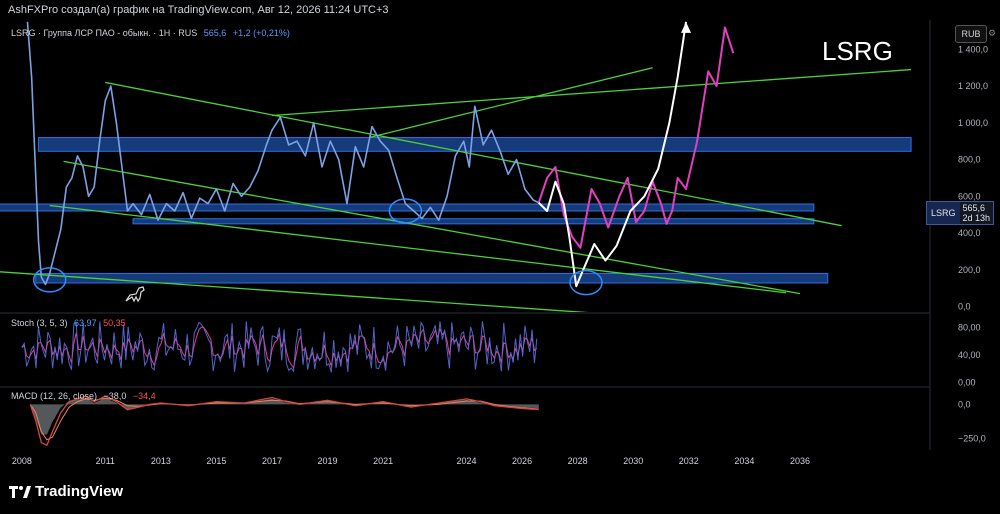 The width and height of the screenshot is (1000, 514). I want to click on dino-icon-shape, so click(135, 294).